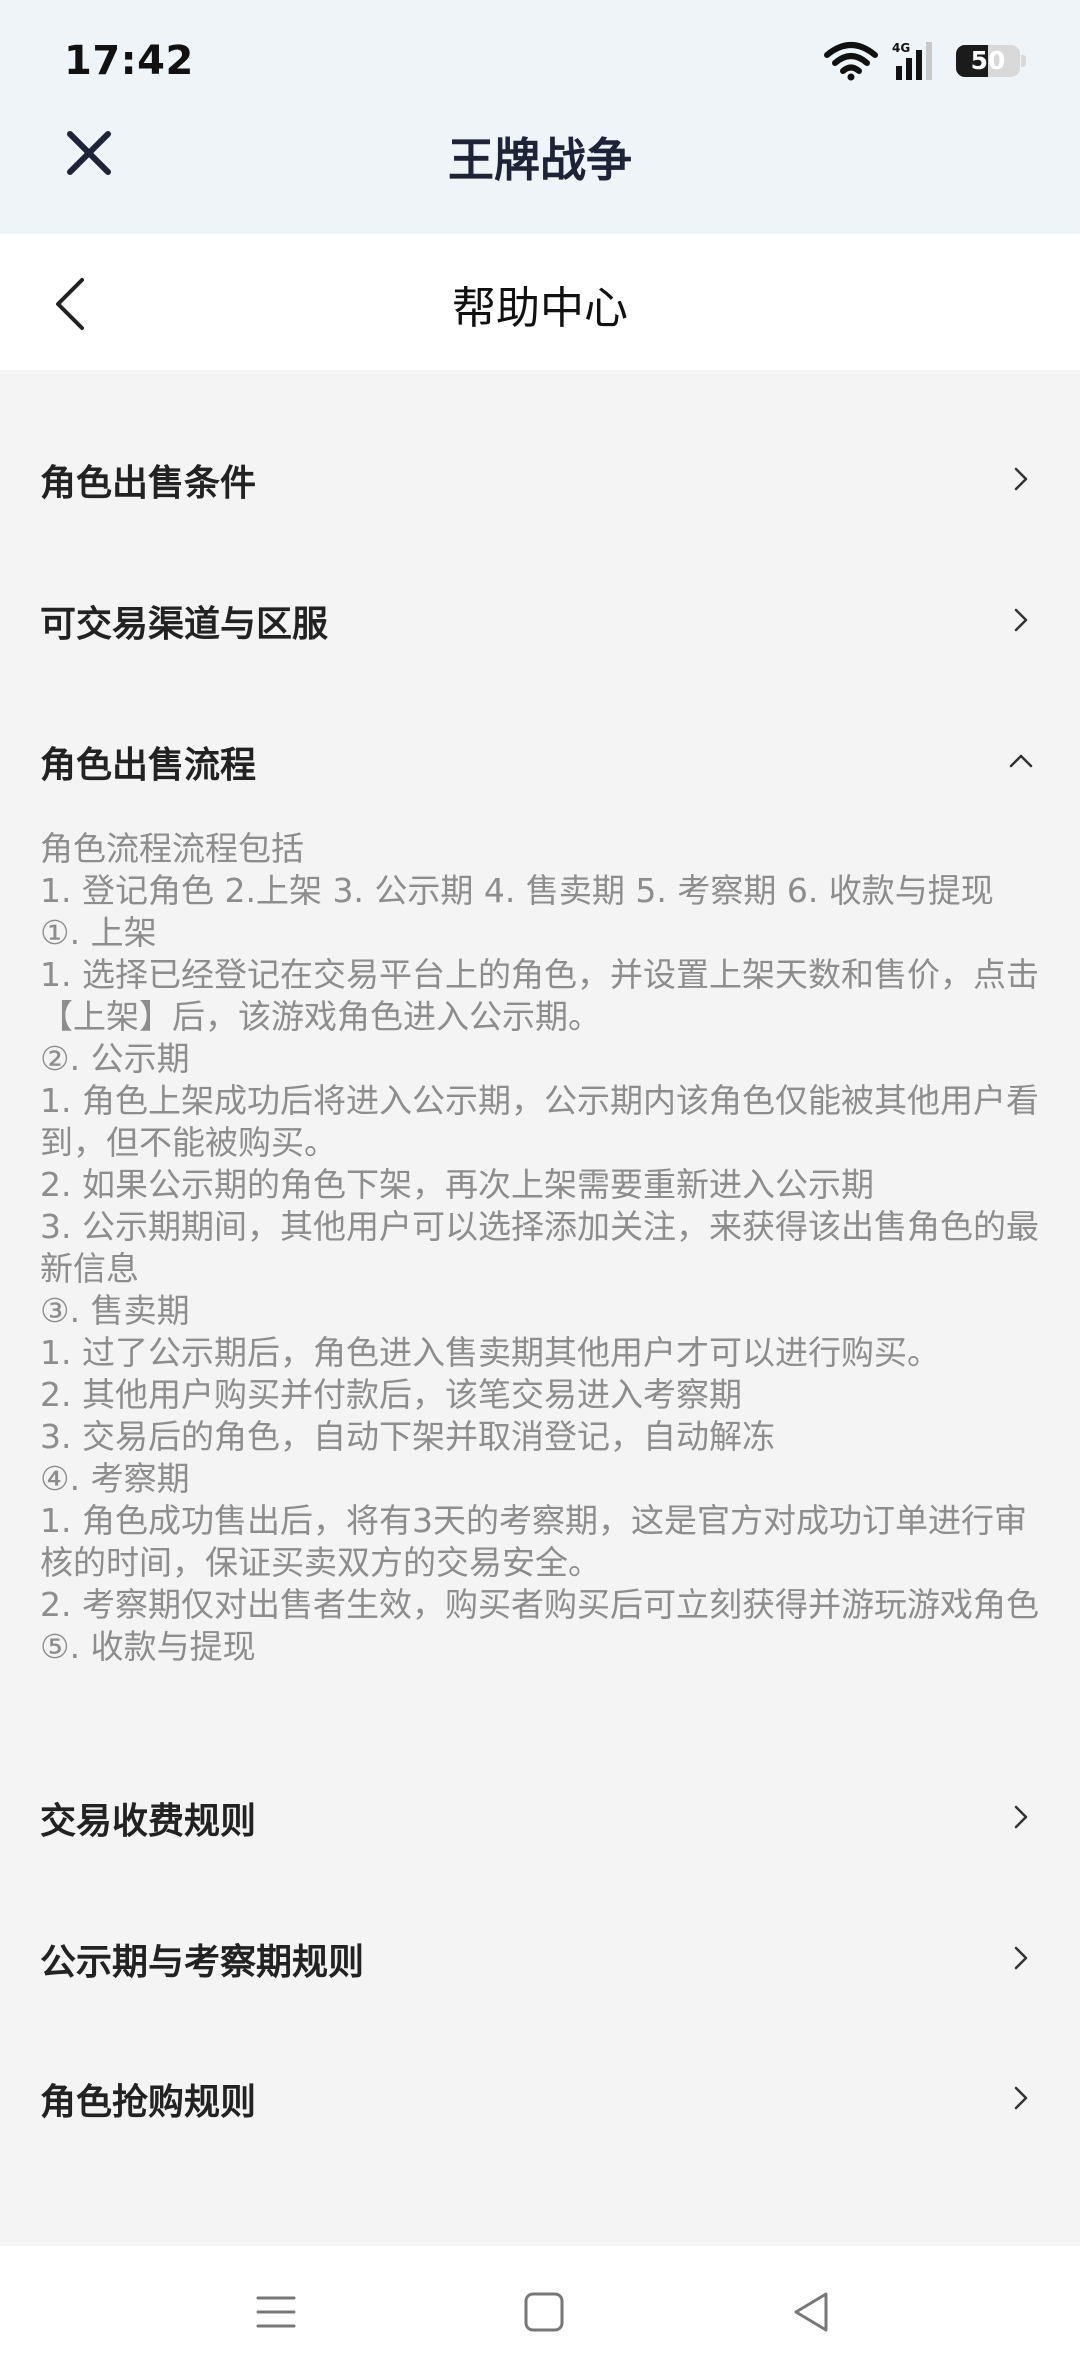  Describe the element at coordinates (540, 1818) in the screenshot. I see `section-fee-rules: 交易收费规则` at that location.